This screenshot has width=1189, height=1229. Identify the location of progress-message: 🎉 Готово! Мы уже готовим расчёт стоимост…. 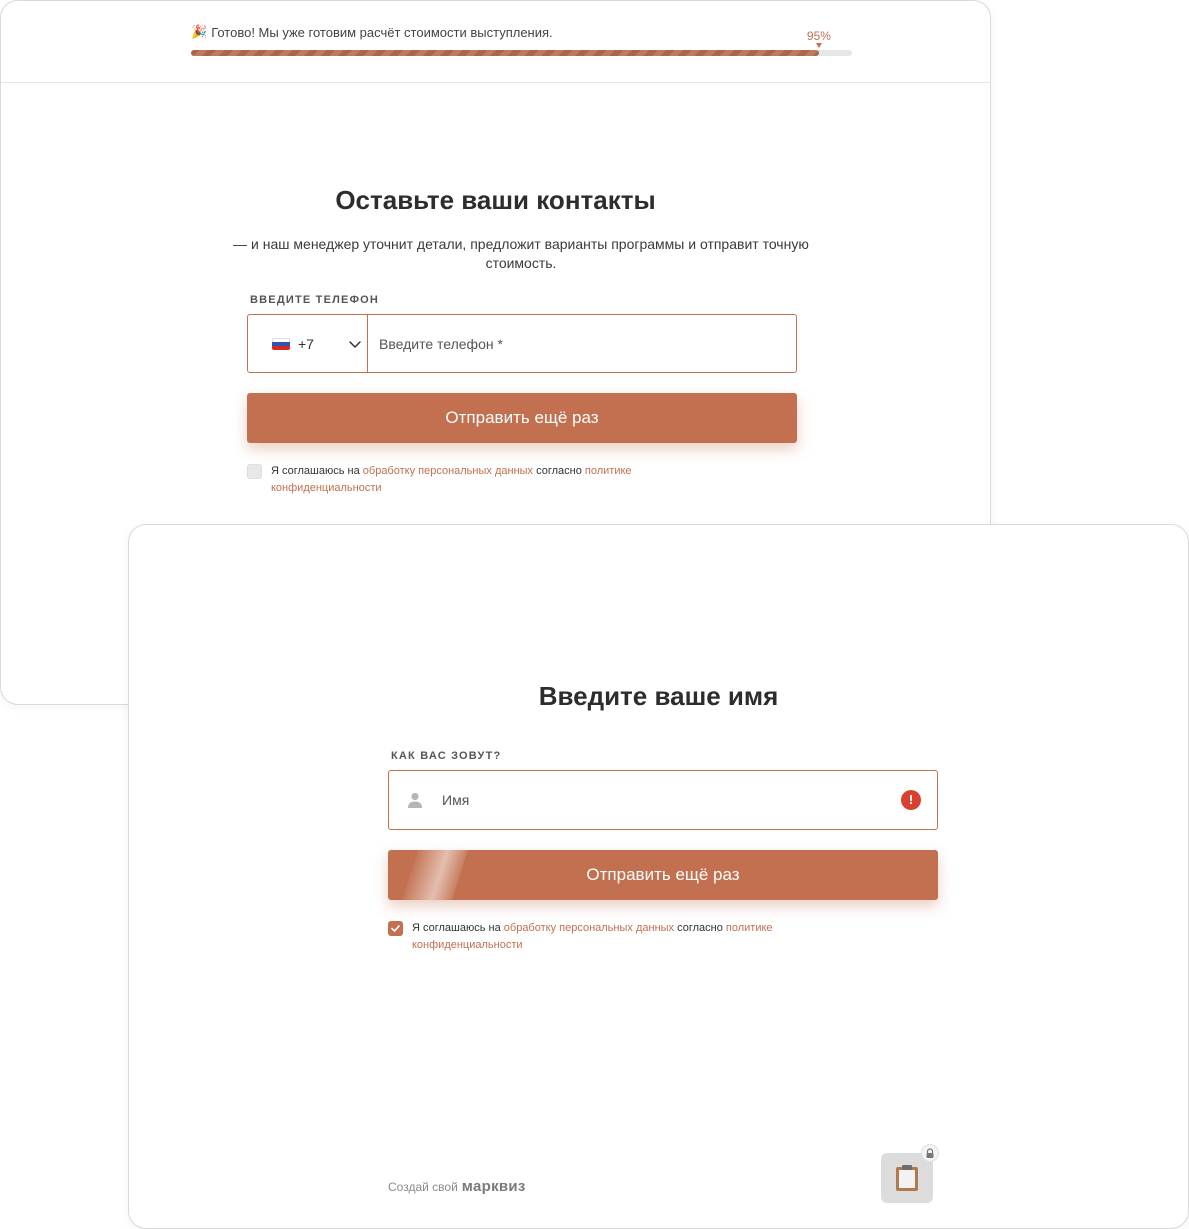
(372, 32).